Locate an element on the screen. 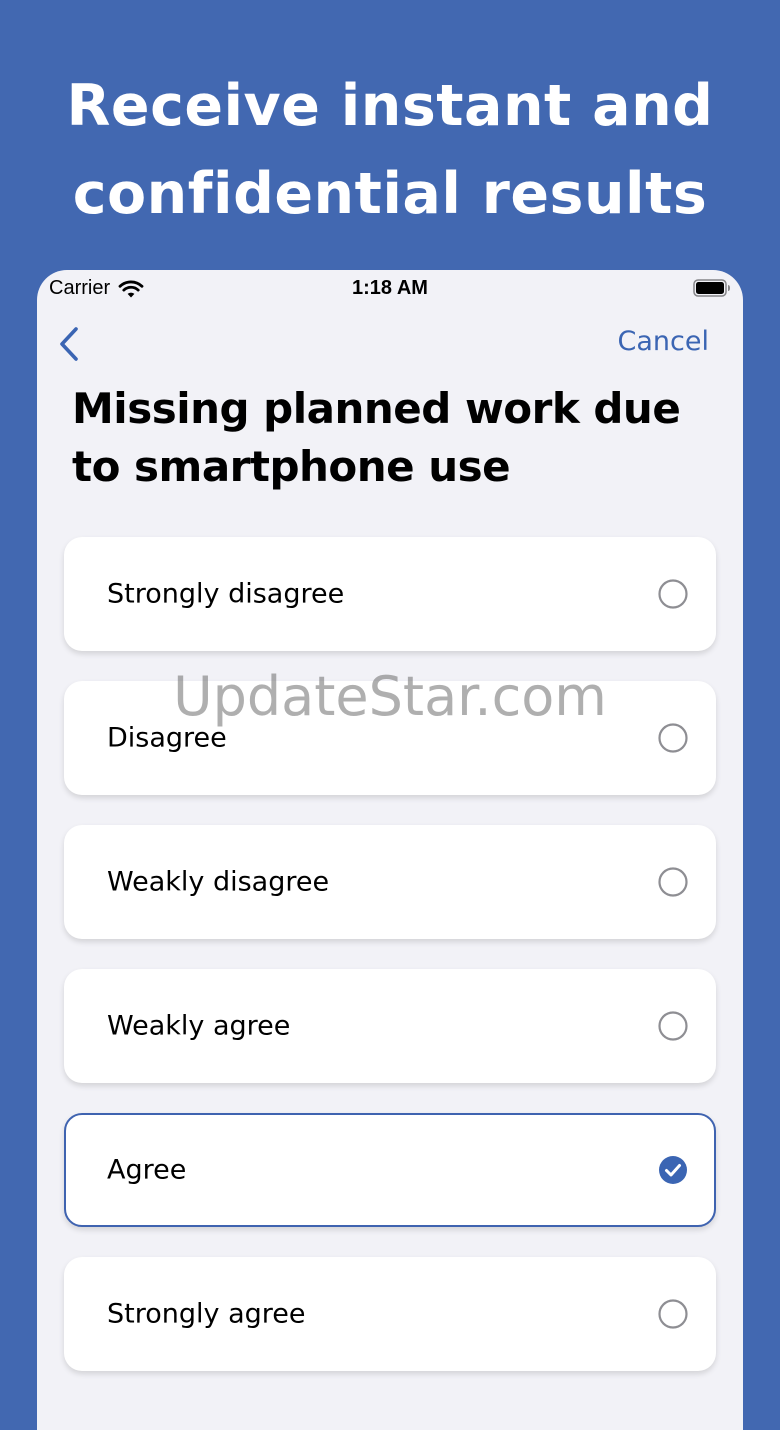 Image resolution: width=780 pixels, height=1430 pixels. answer-option-label: Strongly agree is located at coordinates (206, 1314).